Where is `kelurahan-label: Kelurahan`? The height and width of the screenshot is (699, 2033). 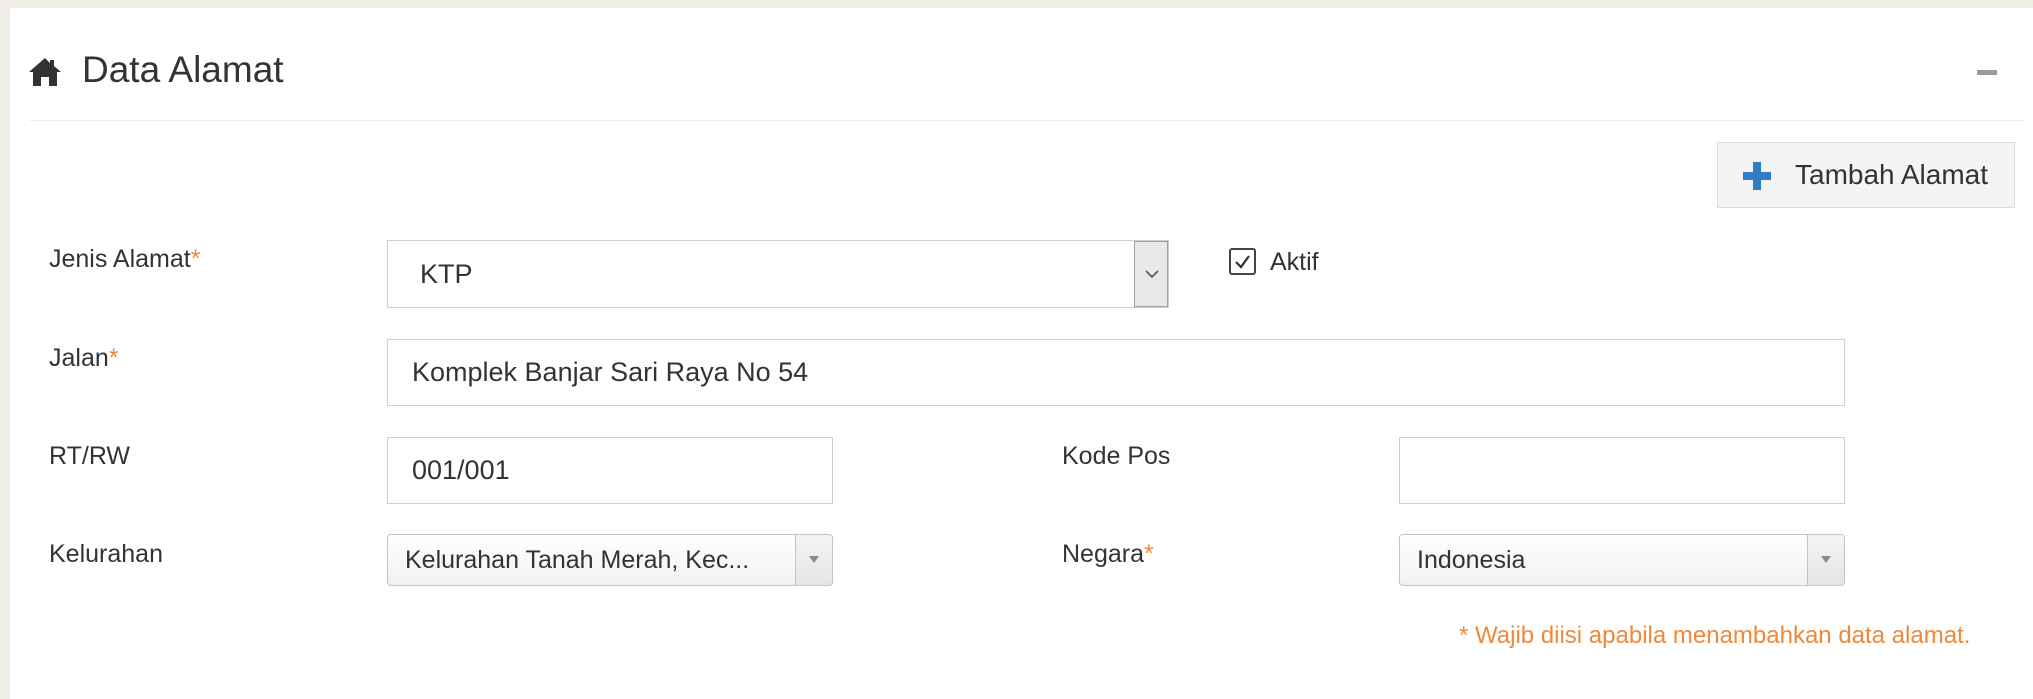 kelurahan-label: Kelurahan is located at coordinates (106, 554).